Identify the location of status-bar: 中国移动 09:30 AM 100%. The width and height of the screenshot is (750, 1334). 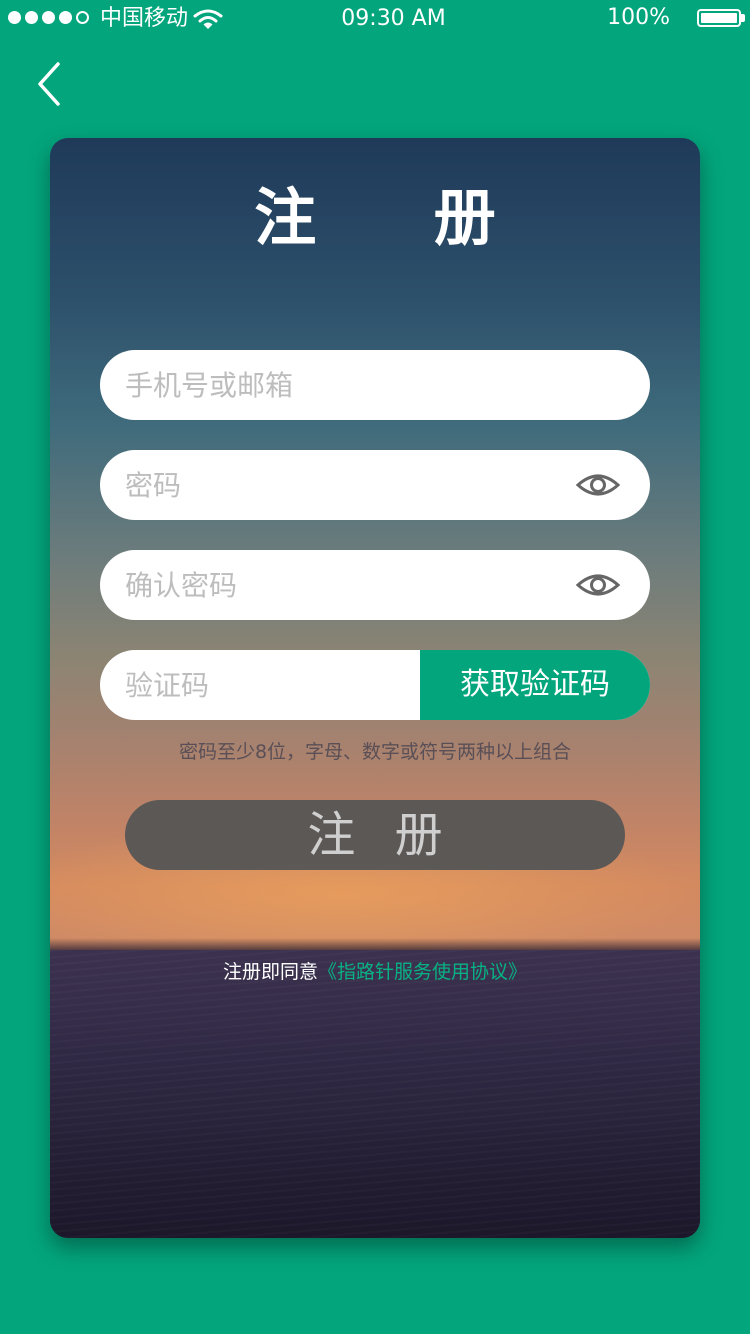
(375, 20).